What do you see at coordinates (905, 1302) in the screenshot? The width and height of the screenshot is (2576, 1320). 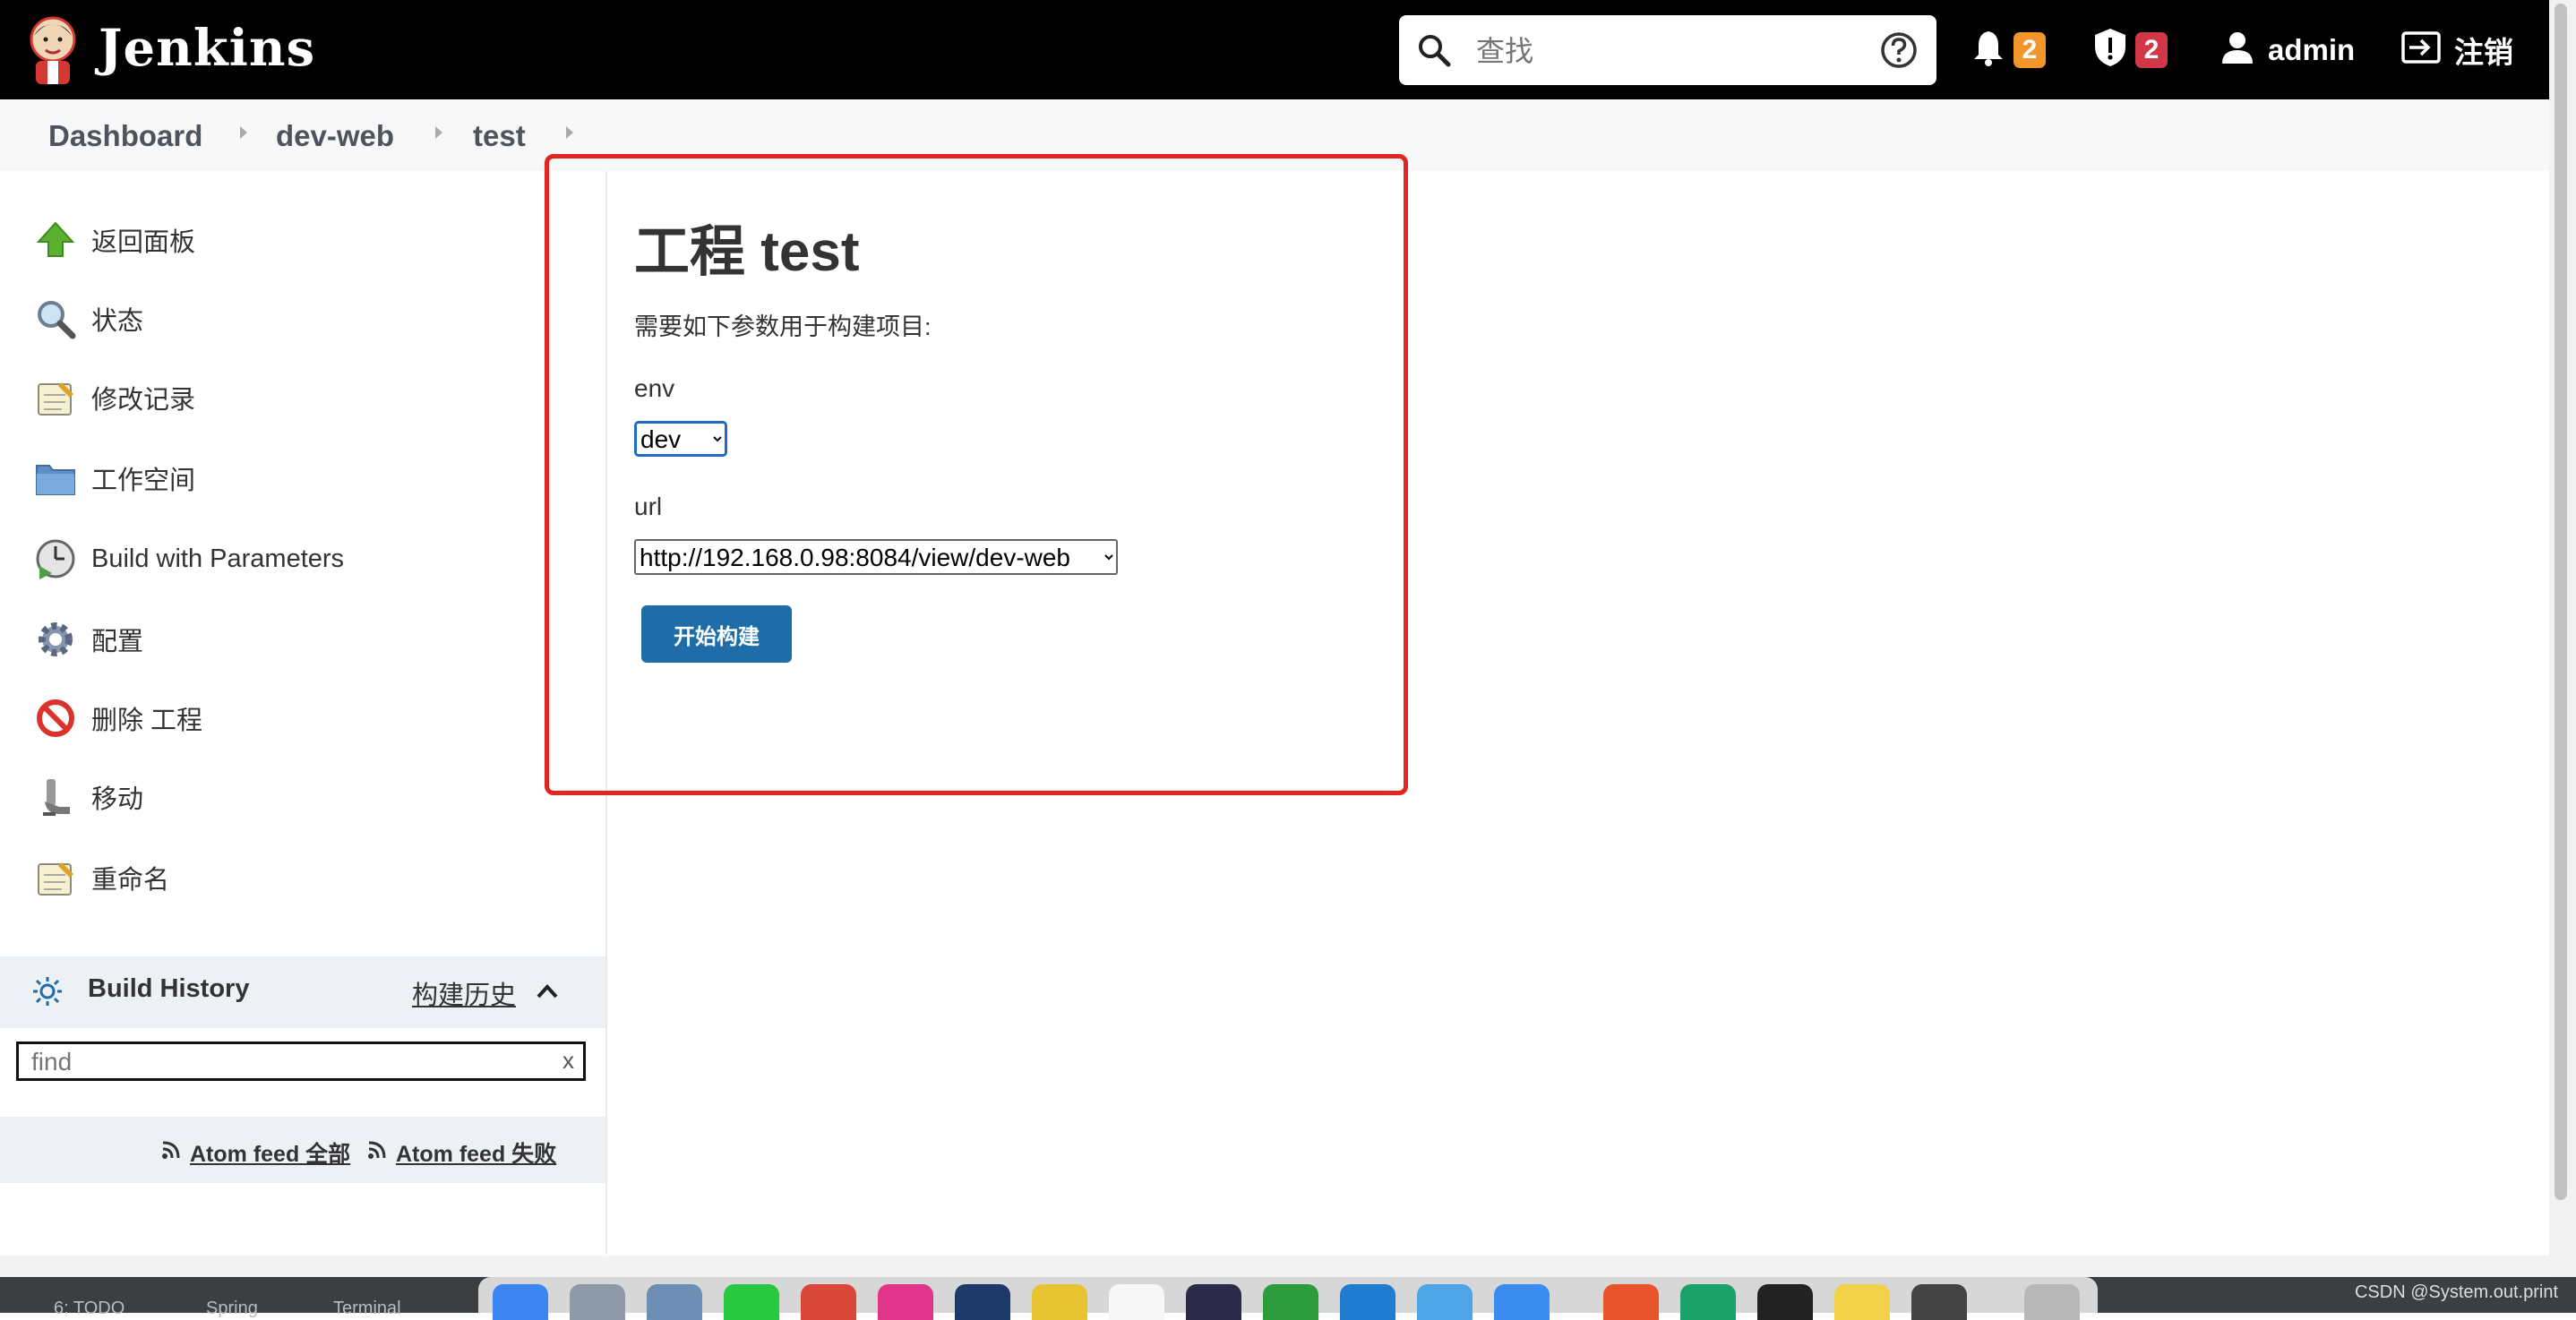 I see `intellij-dock-icon` at bounding box center [905, 1302].